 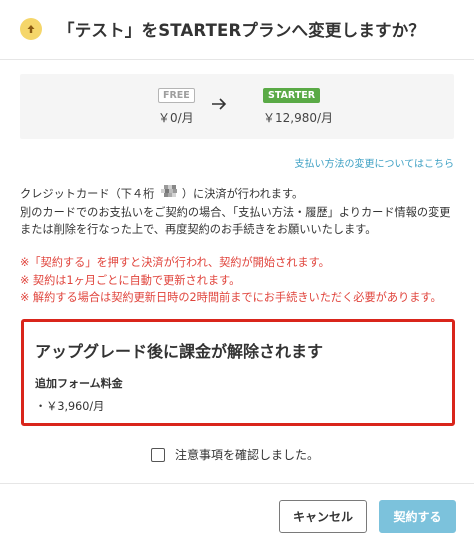 What do you see at coordinates (70, 406) in the screenshot?
I see `alert-price: ・￥3,960/月` at bounding box center [70, 406].